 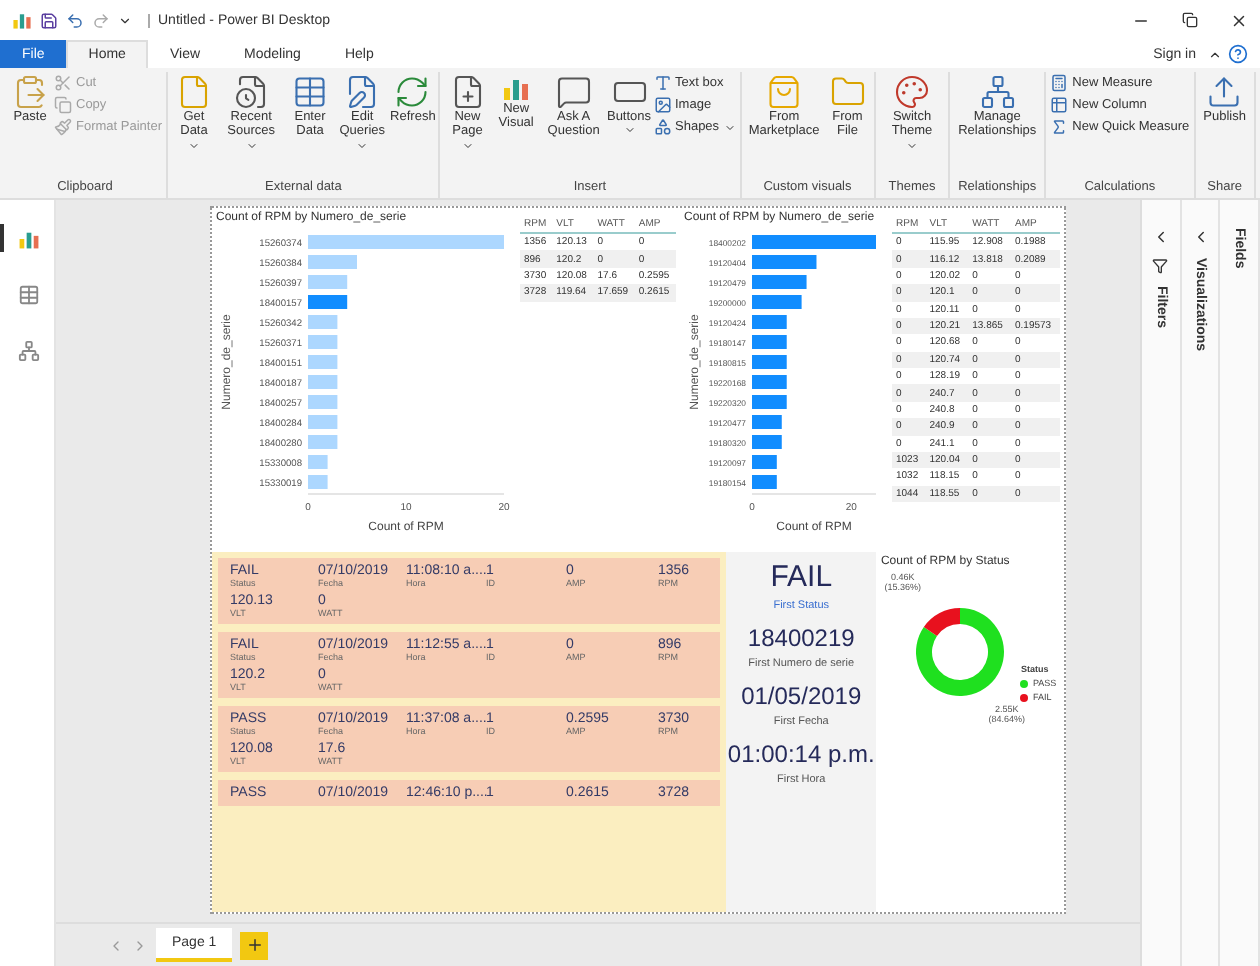 What do you see at coordinates (1160, 266) in the screenshot?
I see `filter-icon` at bounding box center [1160, 266].